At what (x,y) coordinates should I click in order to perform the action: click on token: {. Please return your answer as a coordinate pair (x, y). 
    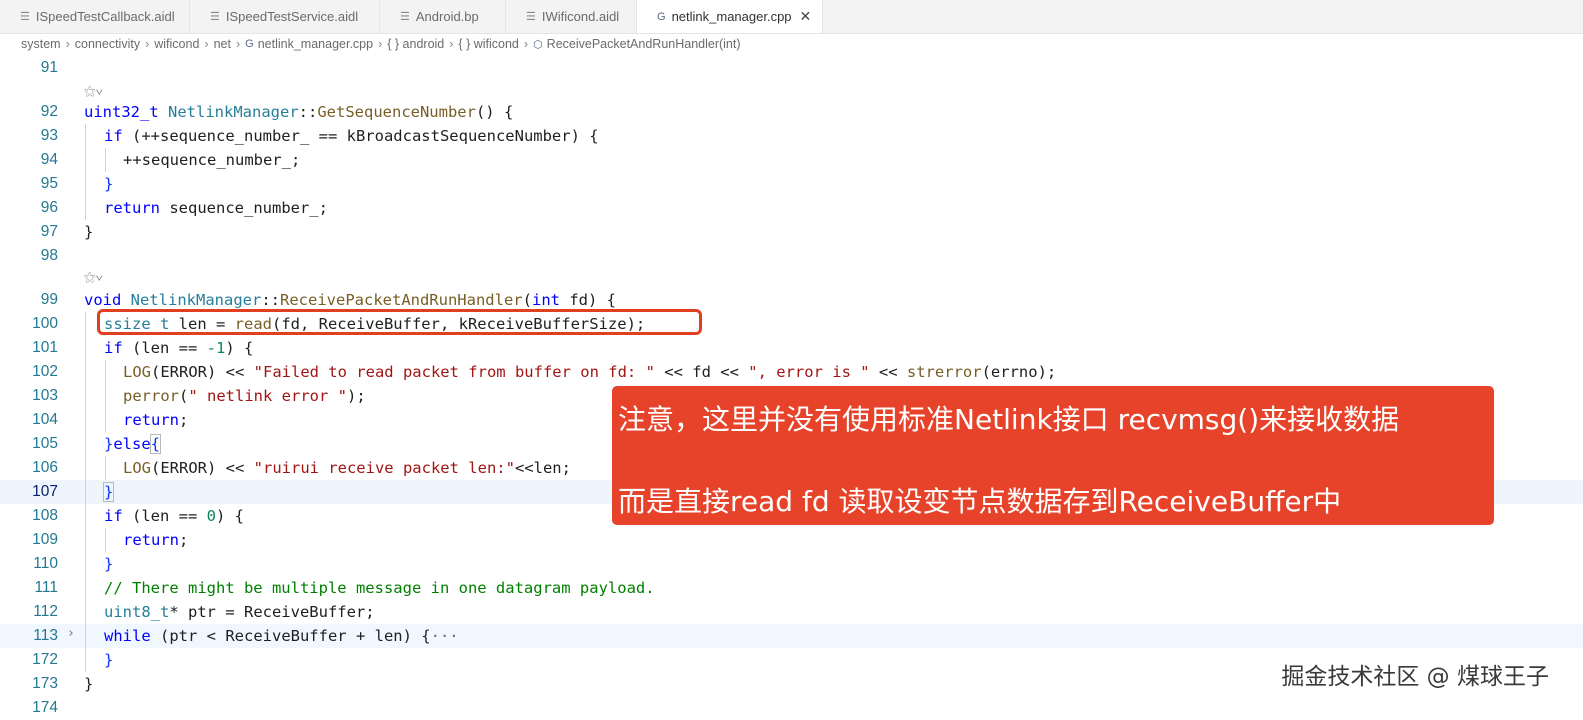
    Looking at the image, I should click on (155, 444).